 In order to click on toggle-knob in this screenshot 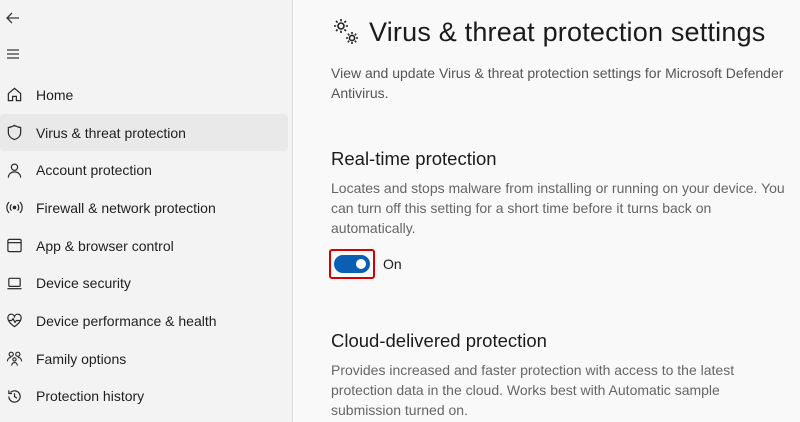, I will do `click(361, 264)`.